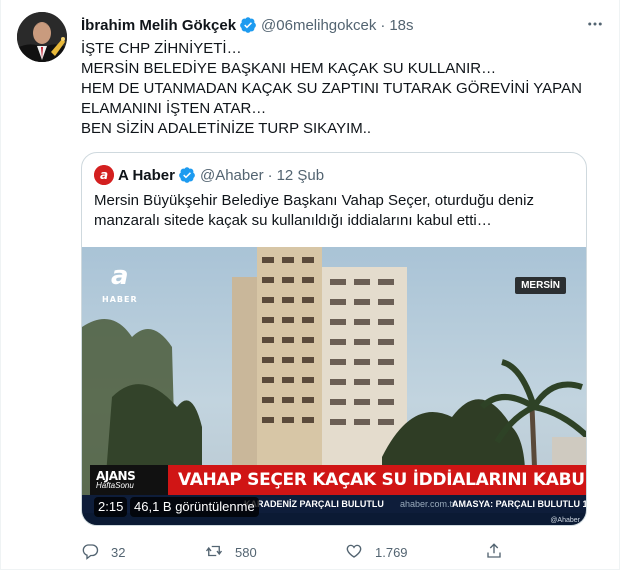 The width and height of the screenshot is (628, 570). What do you see at coordinates (194, 507) in the screenshot?
I see `video-view-count: 46,1 B görüntülenme` at bounding box center [194, 507].